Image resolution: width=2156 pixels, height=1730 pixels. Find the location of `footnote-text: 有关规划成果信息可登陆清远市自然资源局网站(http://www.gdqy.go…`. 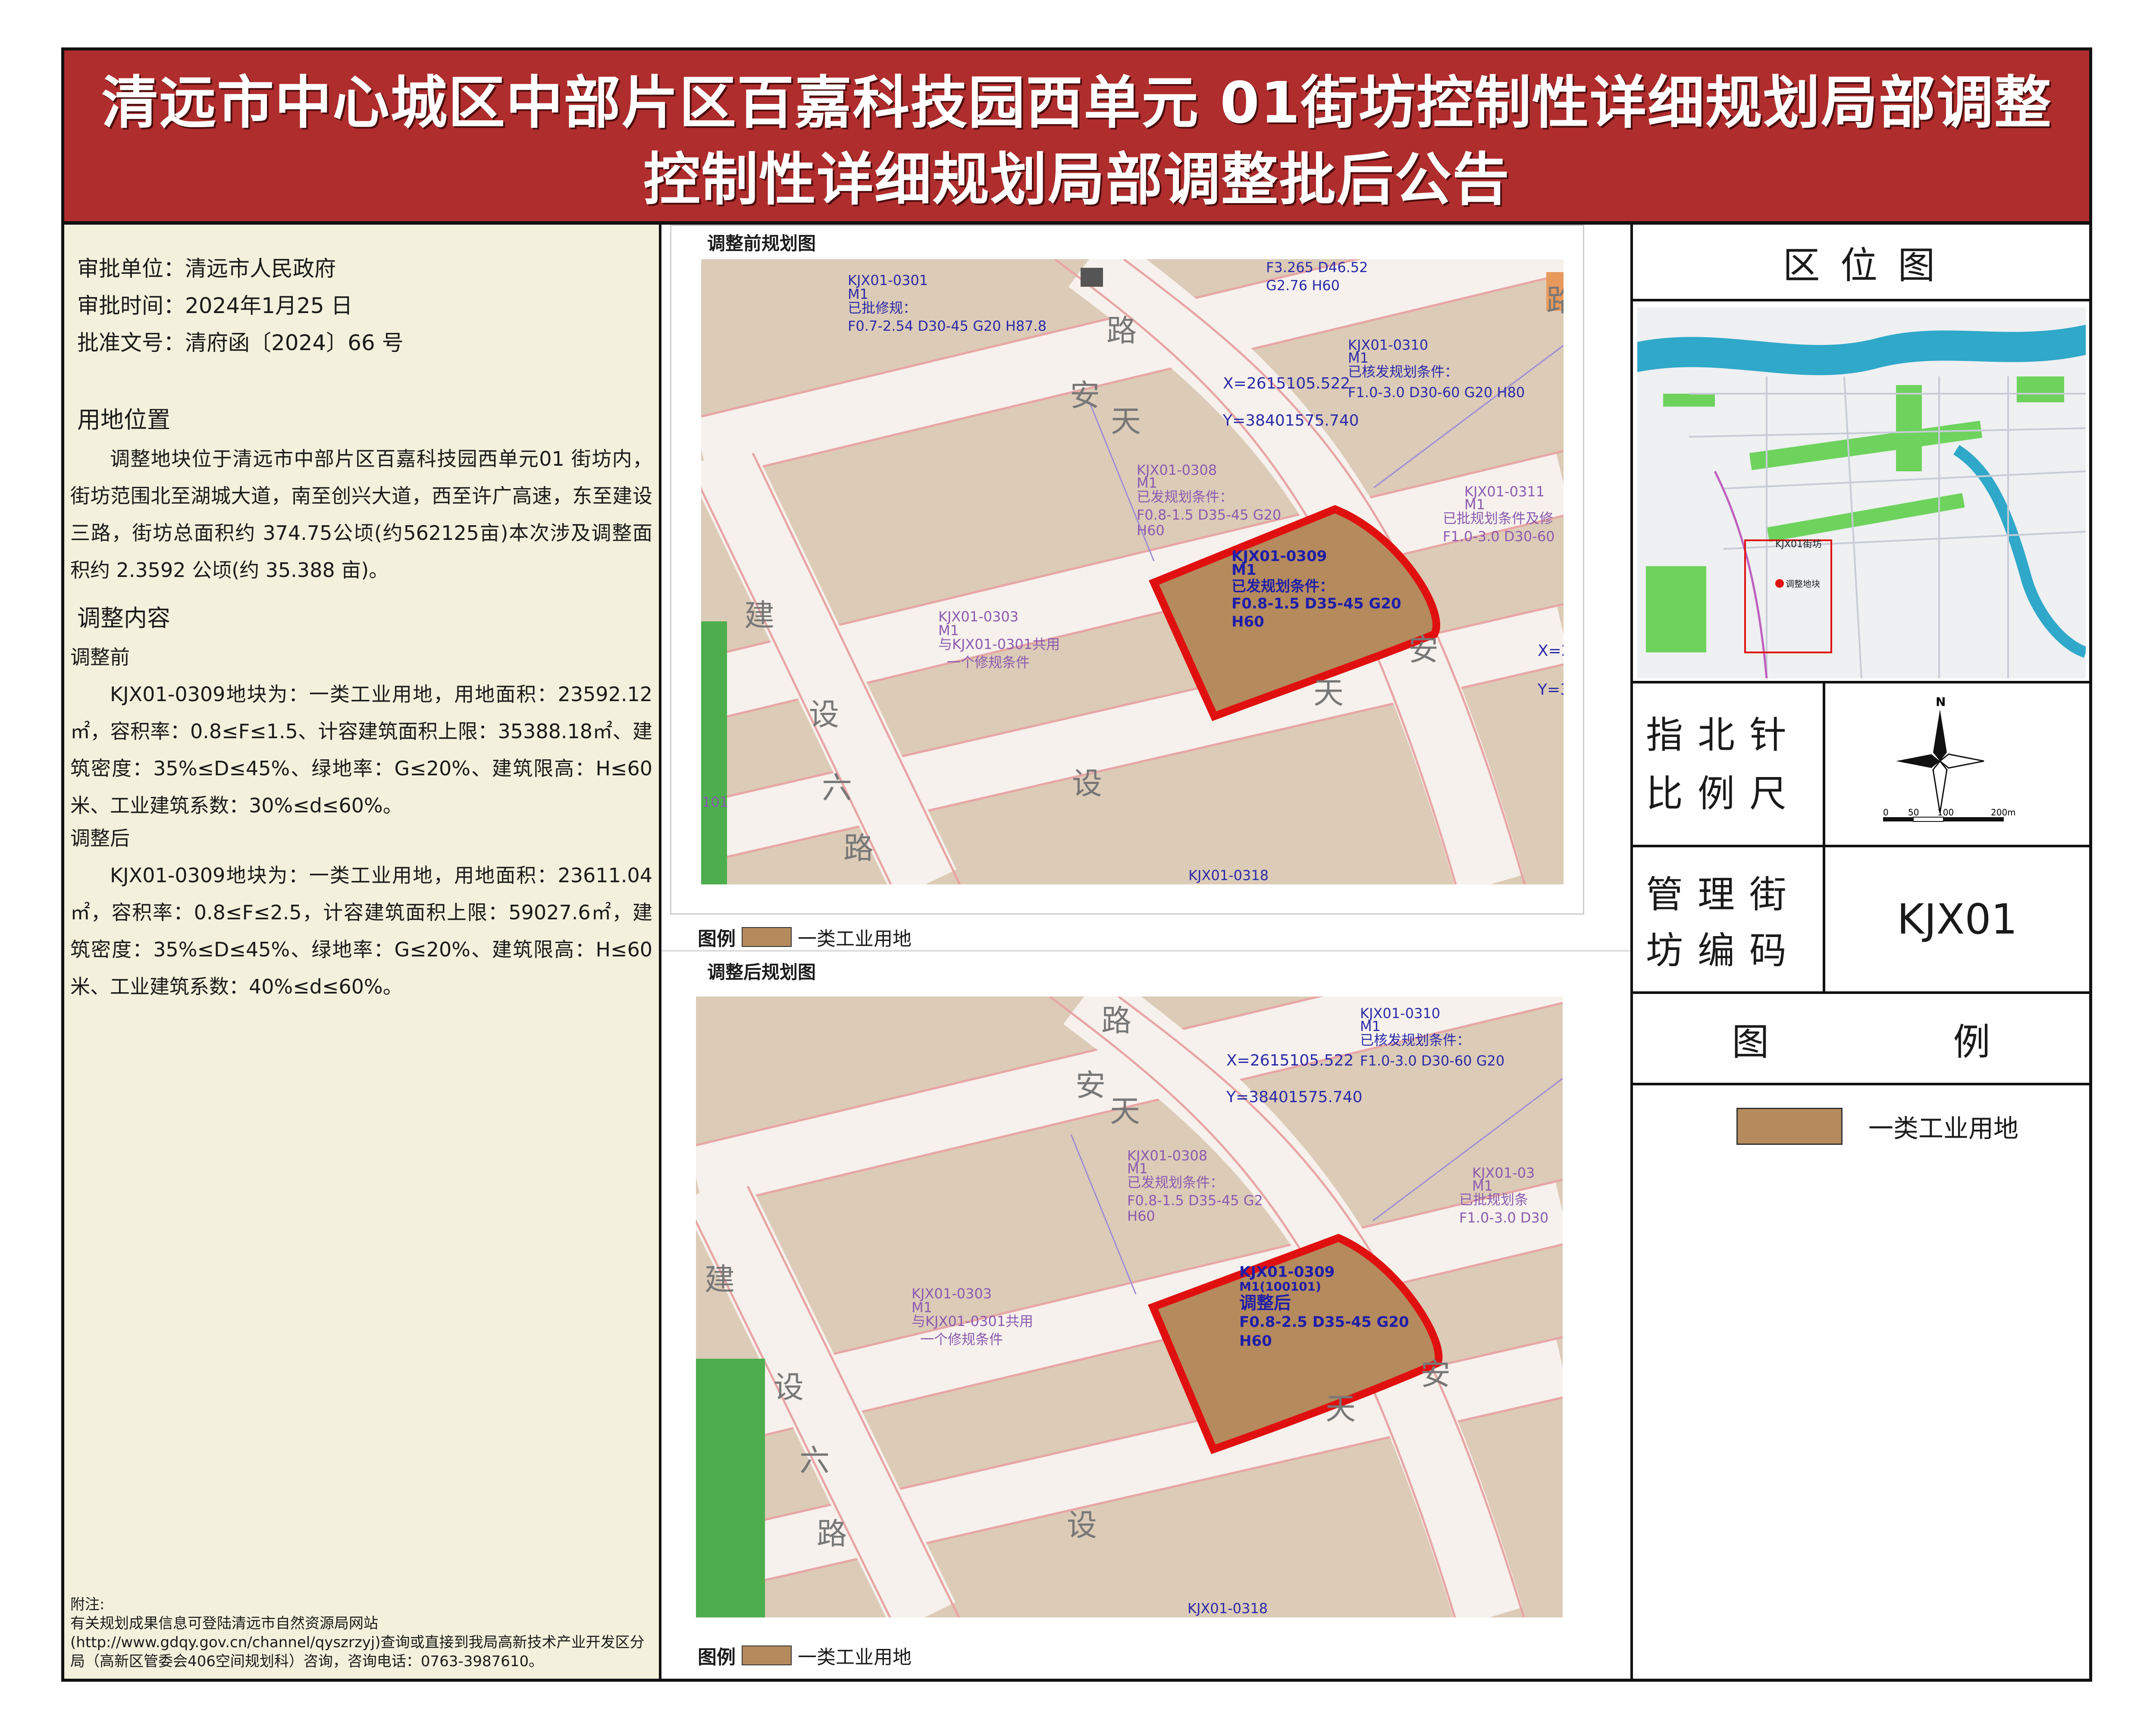

footnote-text: 有关规划成果信息可登陆清远市自然资源局网站(http://www.gdqy.go… is located at coordinates (357, 1643).